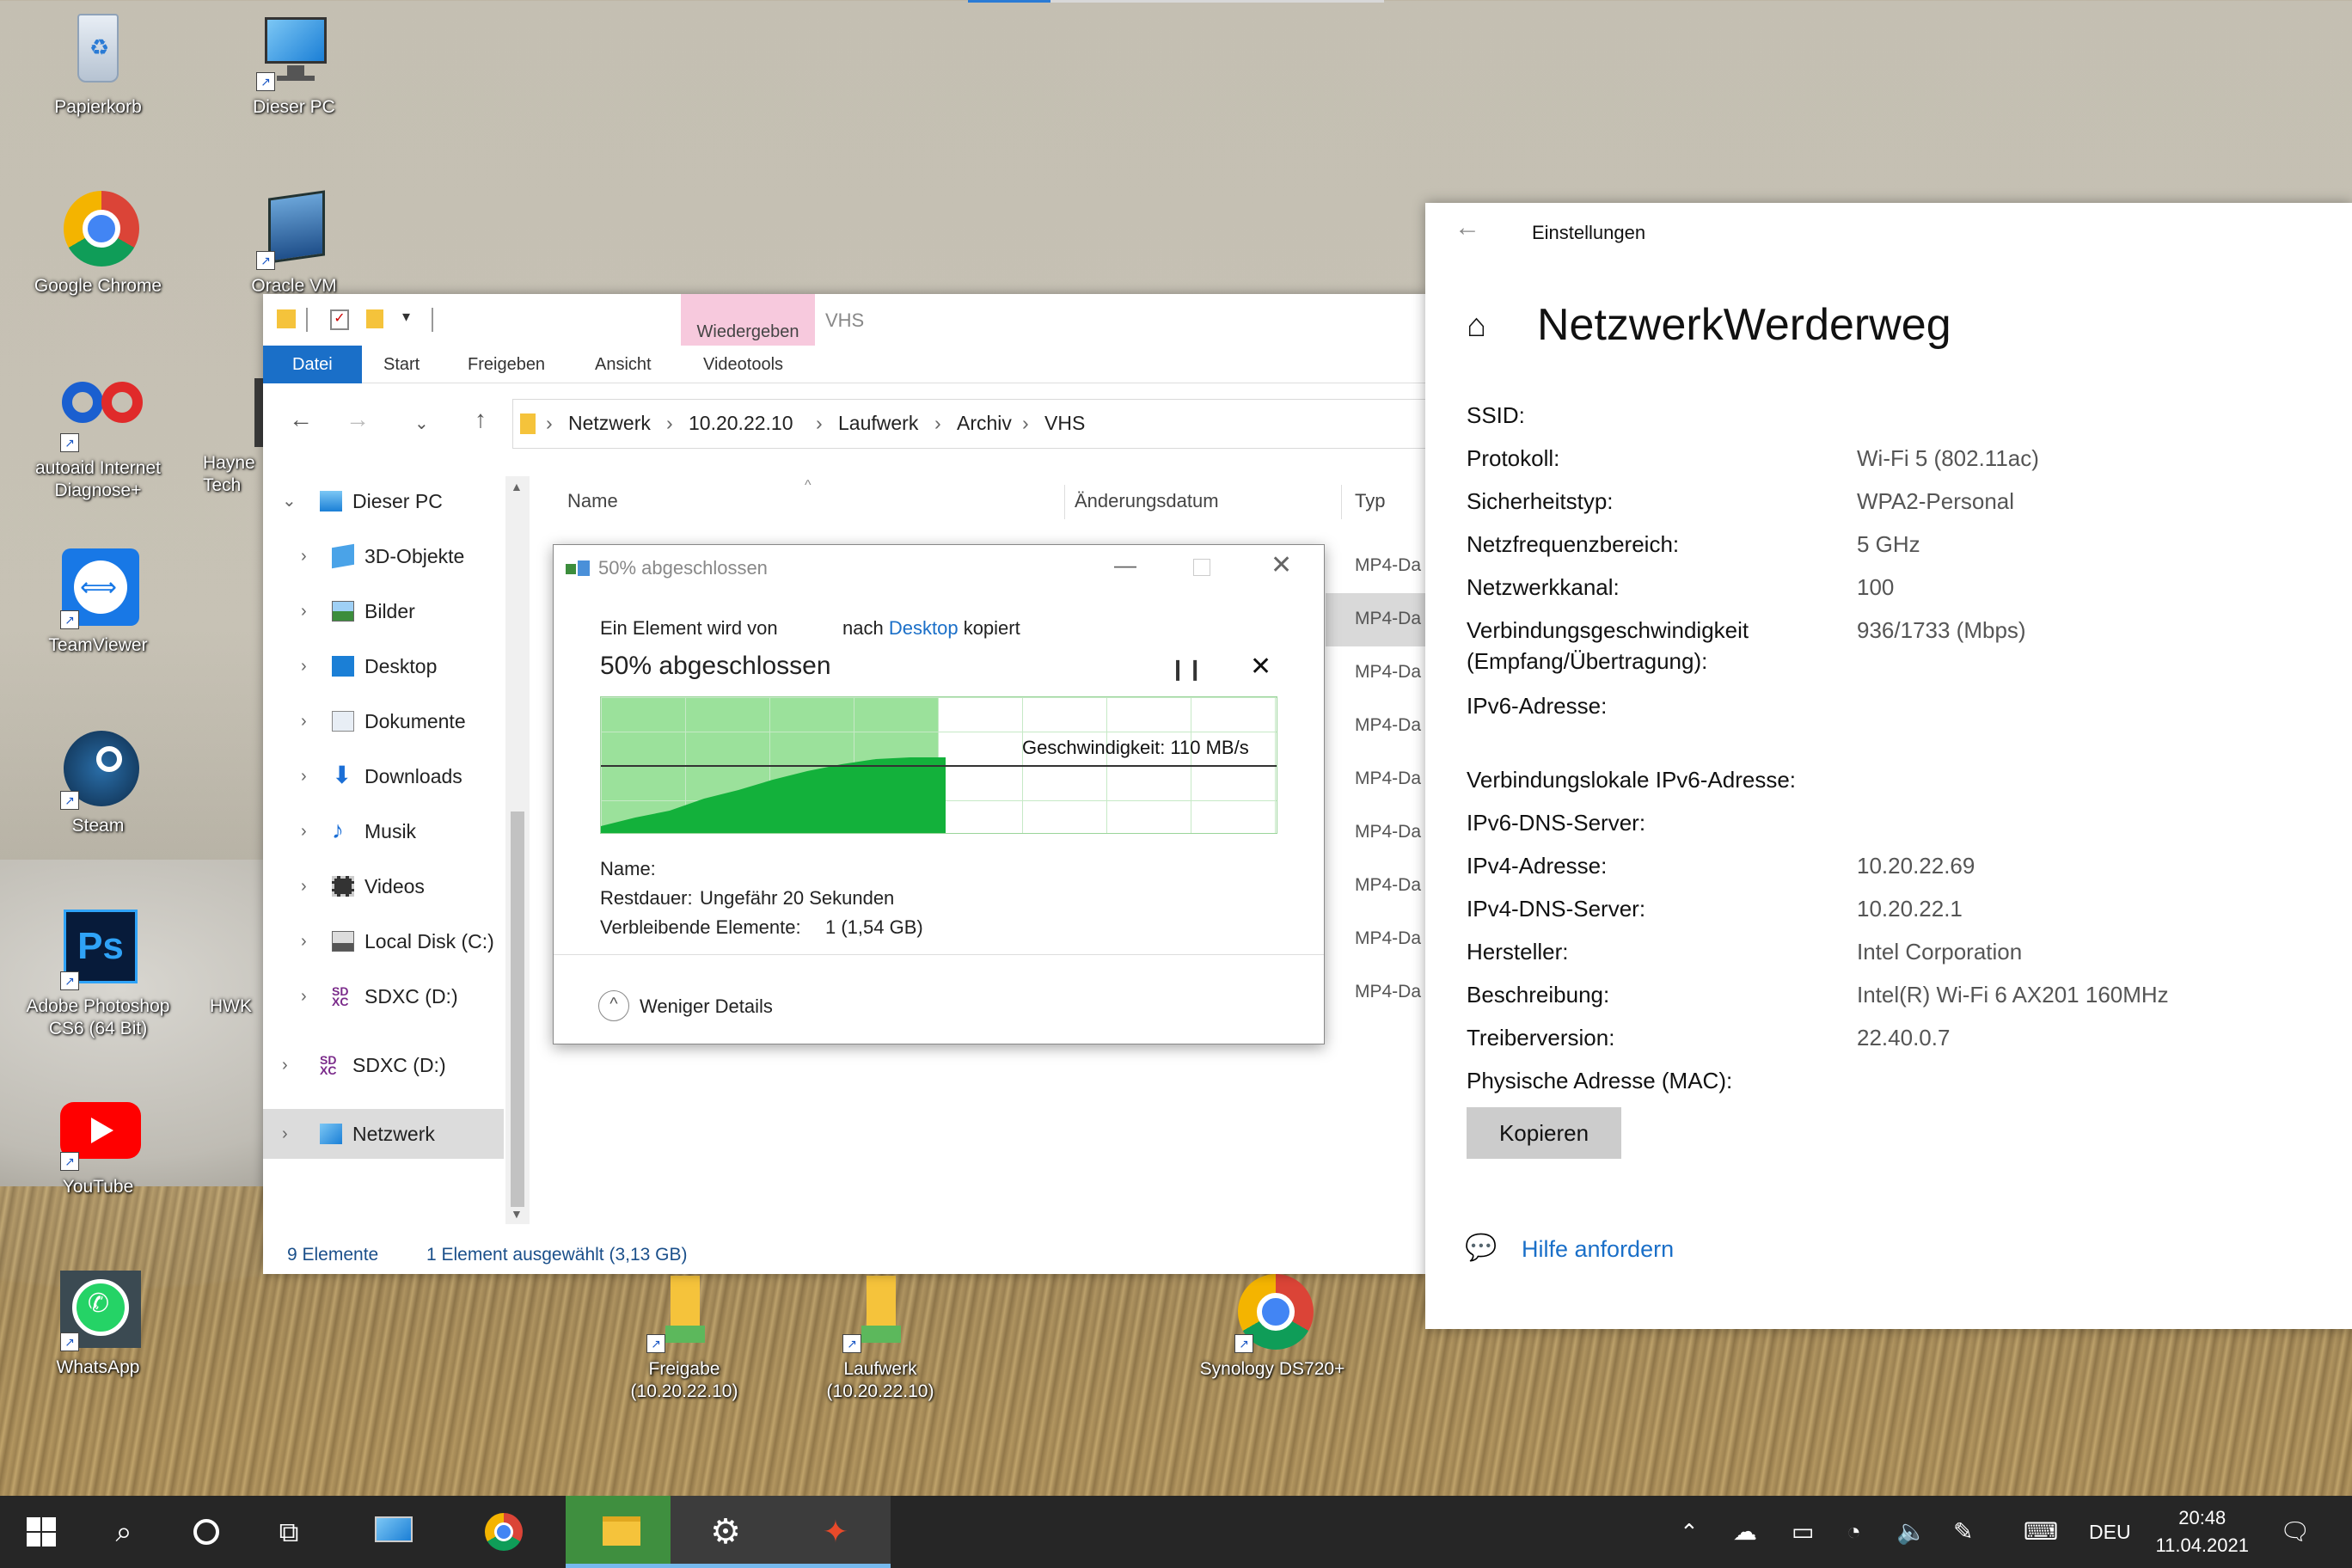 The height and width of the screenshot is (1568, 2352). I want to click on breadcrumb-laufwerk: Laufwerk, so click(878, 423).